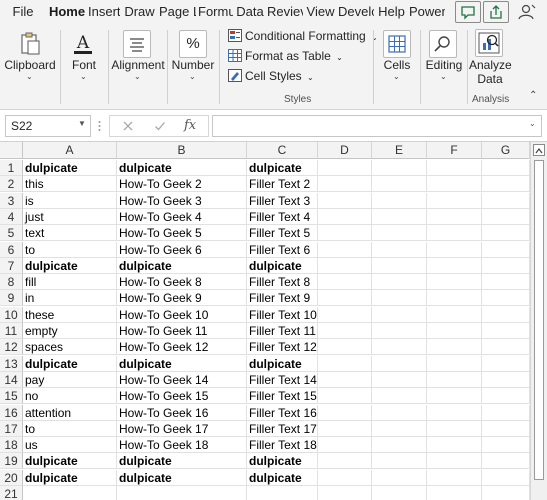  Describe the element at coordinates (70, 493) in the screenshot. I see `cell-a21` at that location.